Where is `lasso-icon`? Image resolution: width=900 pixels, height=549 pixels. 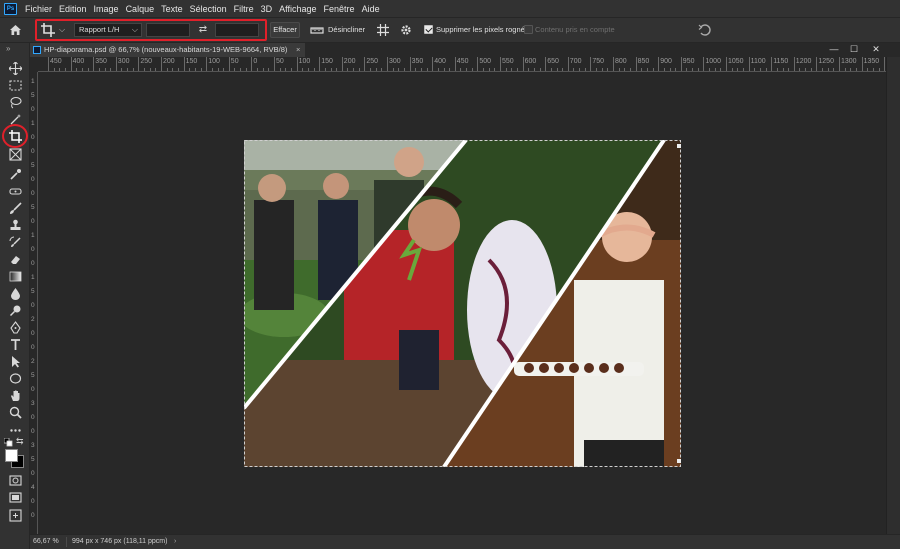
lasso-icon is located at coordinates (15, 102).